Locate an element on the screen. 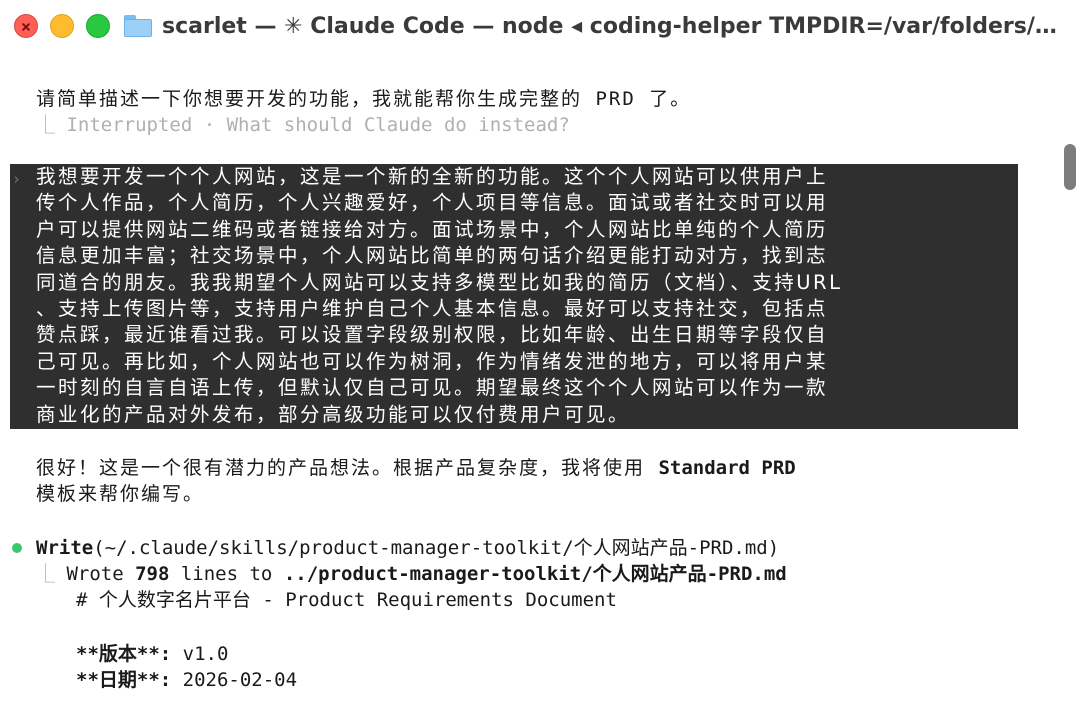 Image resolution: width=1080 pixels, height=703 pixels. assistant-prompt: 请简单描述一下你想要开发的功能，我就能帮你生成完整的 PRD 了。 is located at coordinates (364, 99).